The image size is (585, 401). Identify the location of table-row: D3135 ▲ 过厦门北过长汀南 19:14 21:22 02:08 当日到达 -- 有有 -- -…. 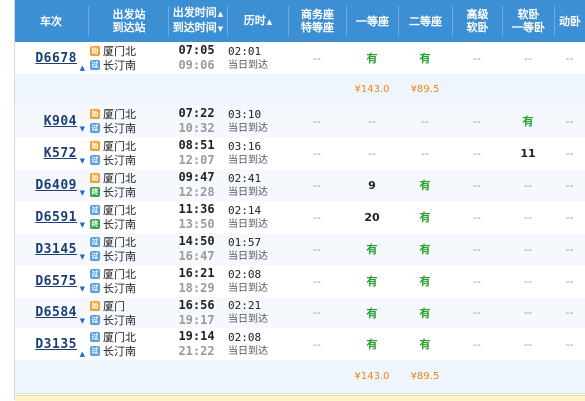
(300, 344).